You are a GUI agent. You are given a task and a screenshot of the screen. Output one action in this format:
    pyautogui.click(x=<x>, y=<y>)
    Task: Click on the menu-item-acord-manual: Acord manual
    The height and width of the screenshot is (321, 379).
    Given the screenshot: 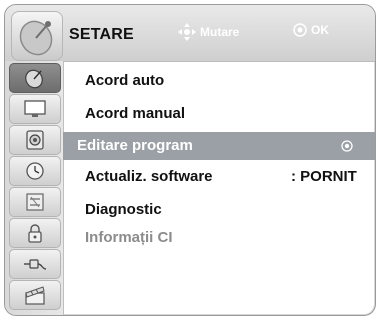 What is the action you would take?
    pyautogui.click(x=219, y=114)
    